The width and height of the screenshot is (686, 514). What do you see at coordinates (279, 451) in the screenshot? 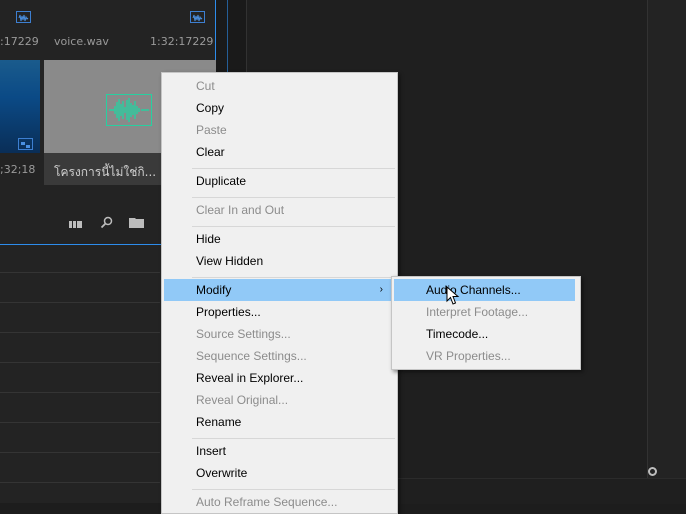
I see `menu-item-insert: Insert` at bounding box center [279, 451].